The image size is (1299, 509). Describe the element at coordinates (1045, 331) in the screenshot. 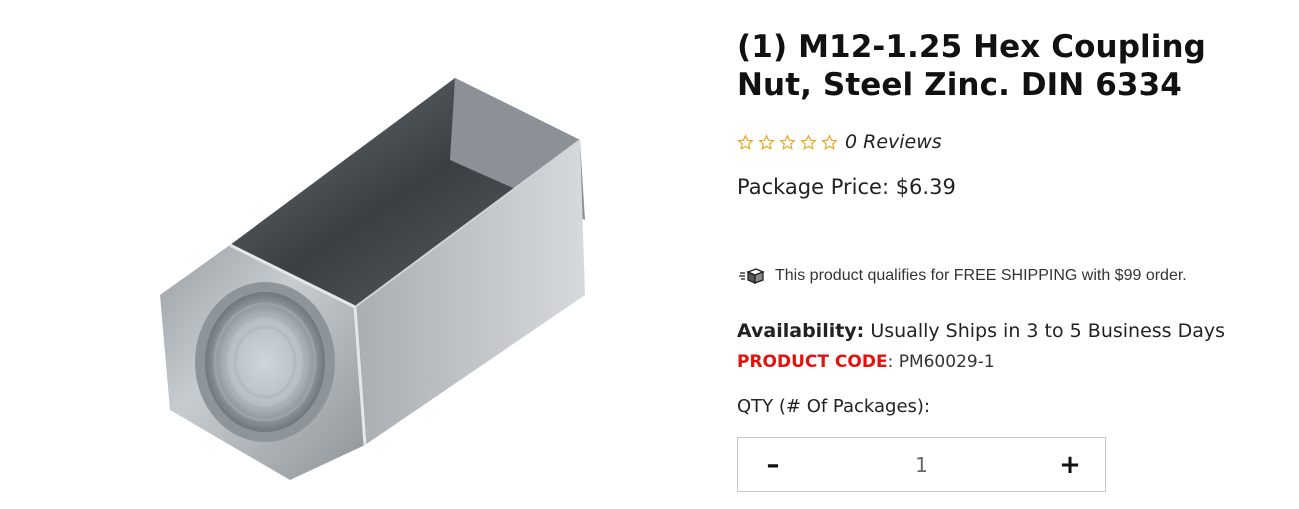

I see `availability-value: Usually Ships in 3 to 5 Business Days` at that location.